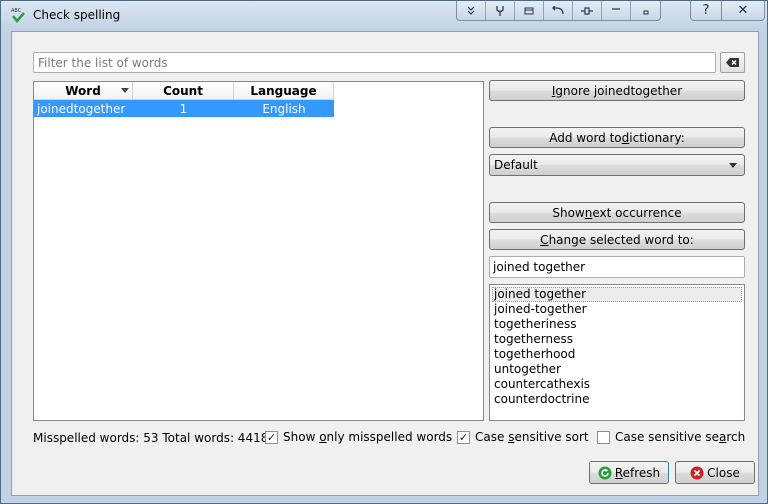  What do you see at coordinates (617, 239) in the screenshot?
I see `change-word-button: Change selected word to:` at bounding box center [617, 239].